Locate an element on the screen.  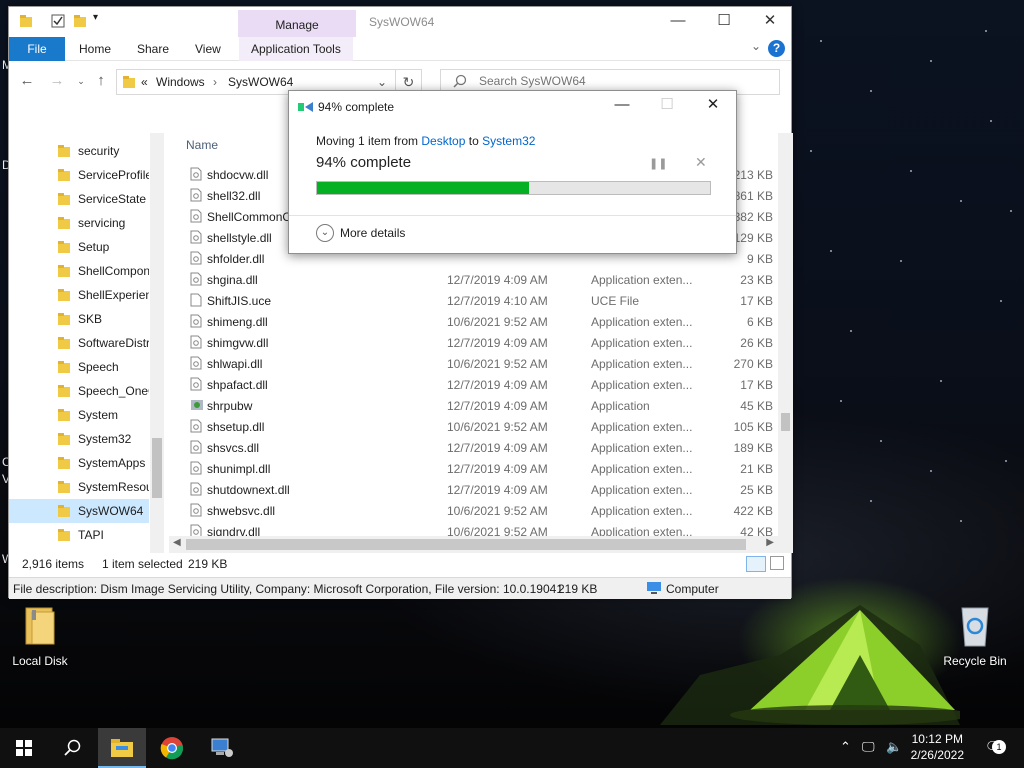
desktop-icon-local-disk: Local Disk is located at coordinates (40, 636).